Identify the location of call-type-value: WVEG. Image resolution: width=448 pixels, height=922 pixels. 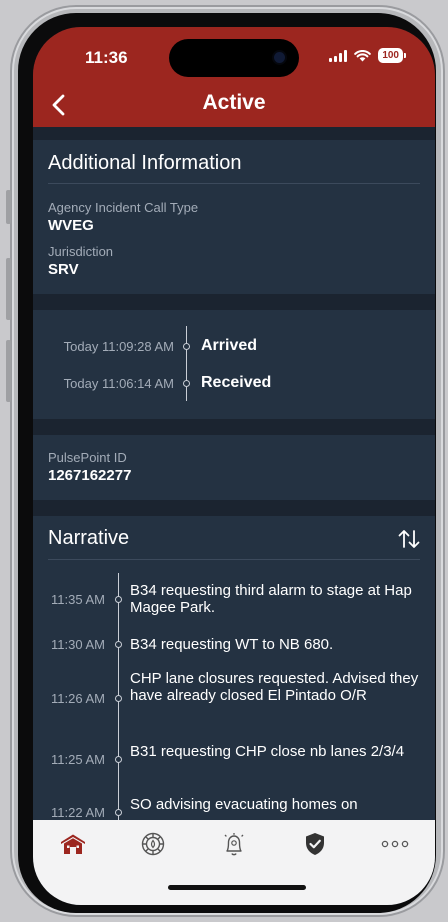
(71, 225).